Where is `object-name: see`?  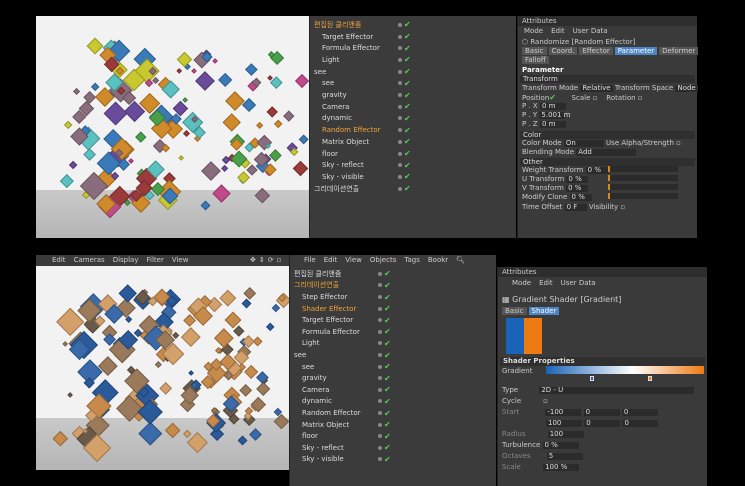
object-name: see is located at coordinates (300, 355).